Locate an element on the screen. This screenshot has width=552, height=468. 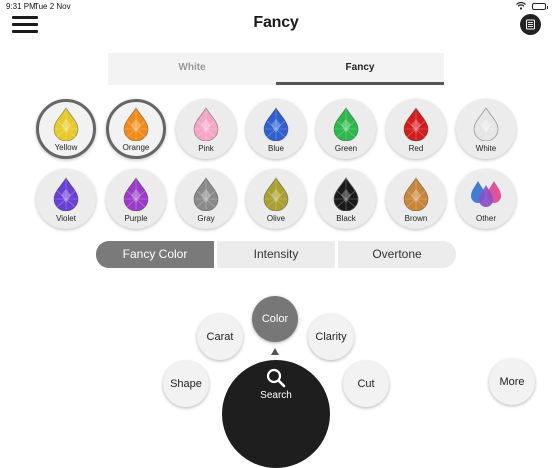
wifi-icon is located at coordinates (521, 6).